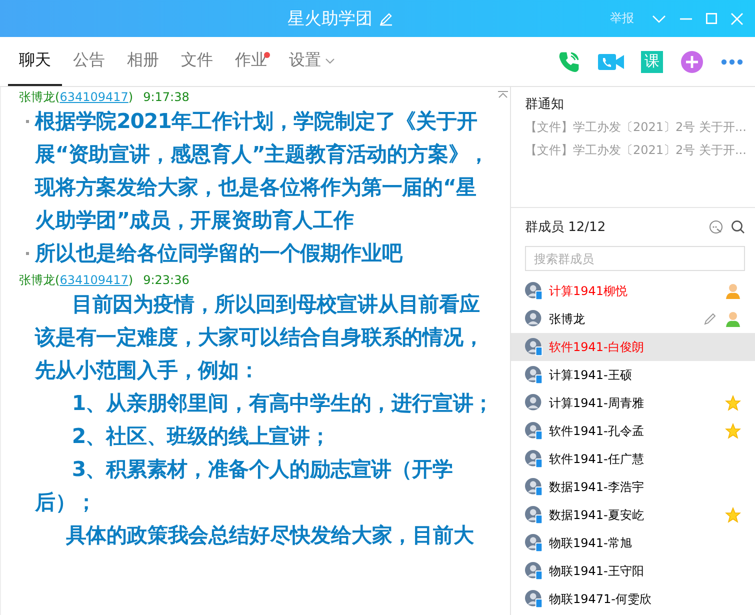 The width and height of the screenshot is (755, 615). Describe the element at coordinates (330, 61) in the screenshot. I see `caret-icon` at that location.